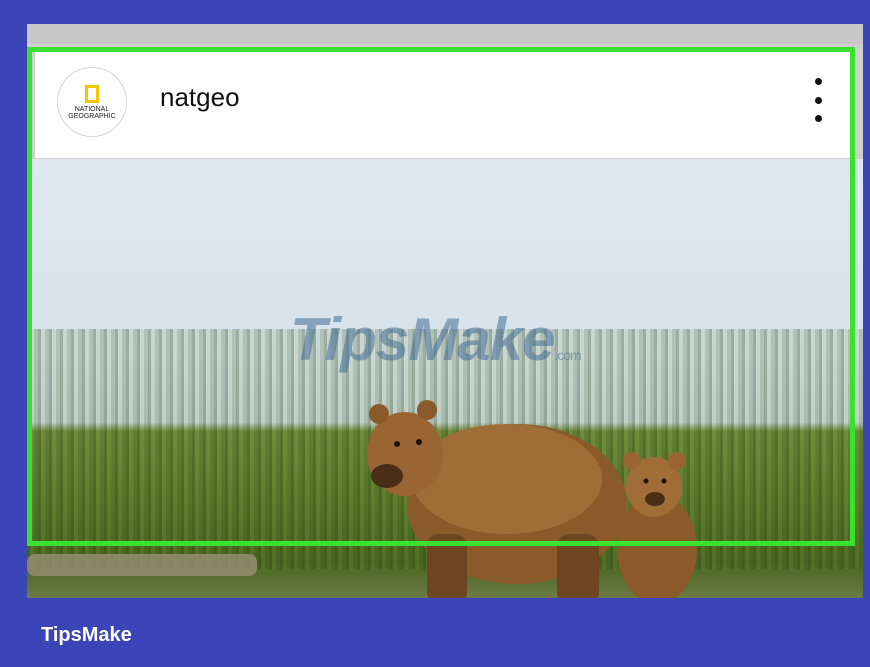  Describe the element at coordinates (92, 112) in the screenshot. I see `avatar-text: NATIONAL GEOGRAPHIC` at that location.